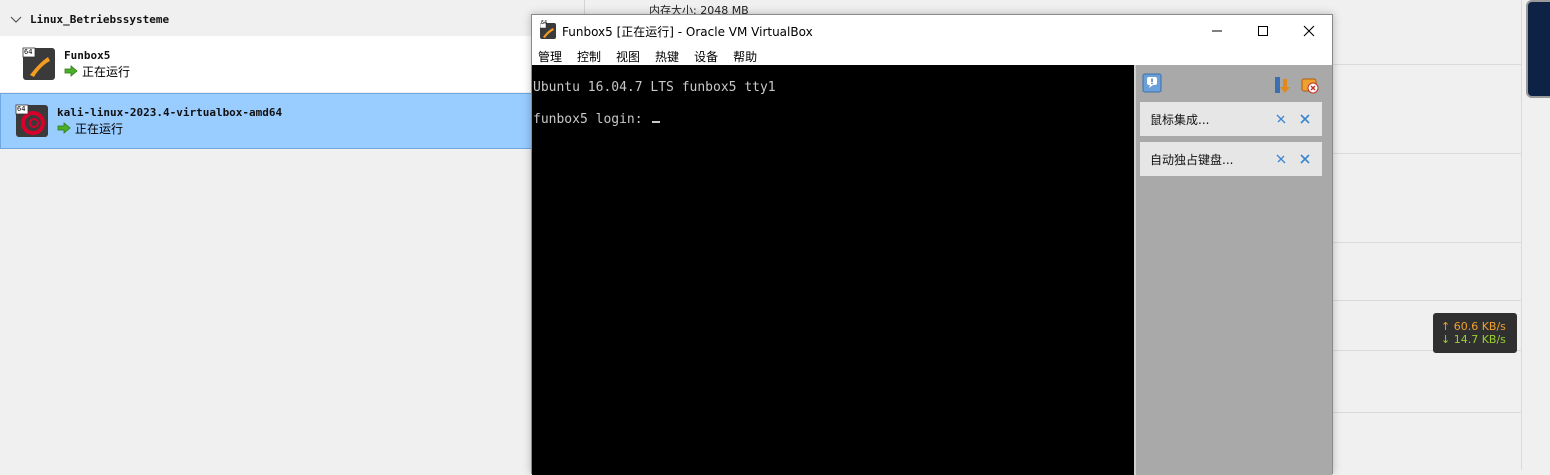 This screenshot has height=475, width=1550. I want to click on menu-hotkeys: 热键, so click(667, 56).